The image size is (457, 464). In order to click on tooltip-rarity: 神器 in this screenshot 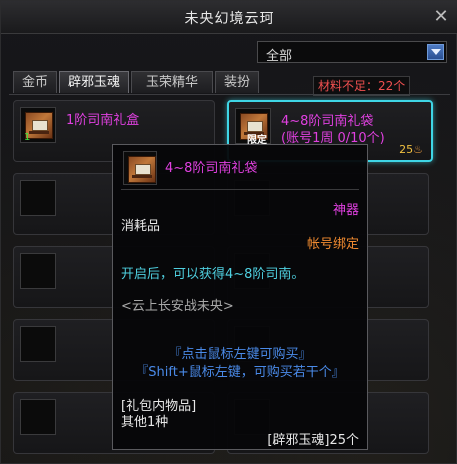, I will do `click(345, 210)`.